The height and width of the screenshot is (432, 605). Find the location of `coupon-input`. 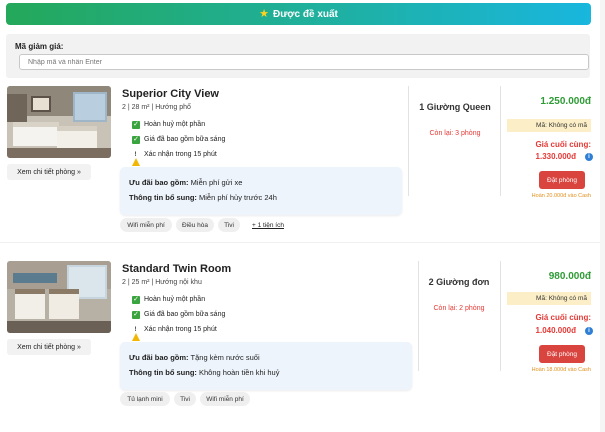

coupon-input is located at coordinates (304, 62).